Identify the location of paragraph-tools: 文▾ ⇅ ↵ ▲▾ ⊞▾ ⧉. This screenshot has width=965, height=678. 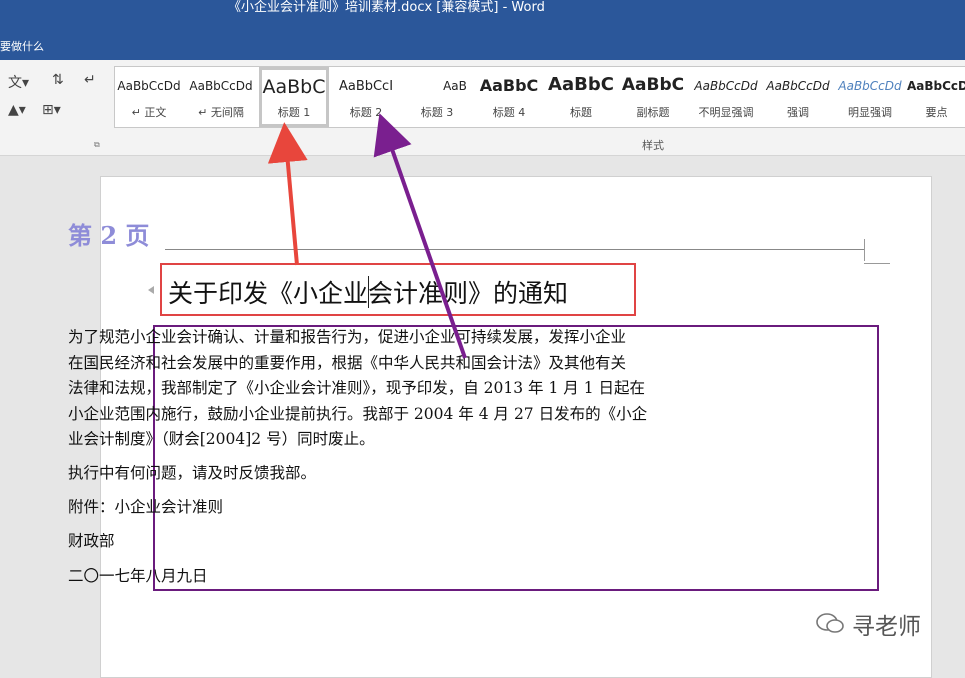
(54, 107).